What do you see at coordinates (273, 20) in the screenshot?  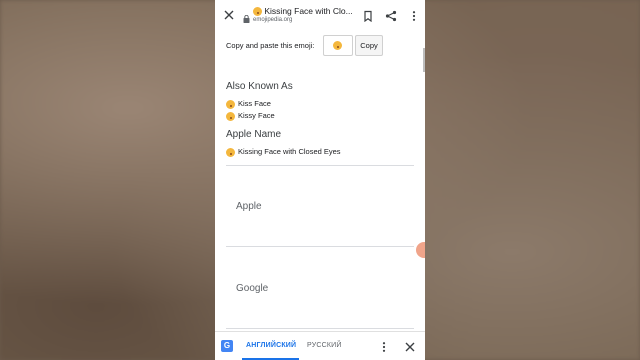 I see `page-url: emojipedia.org` at bounding box center [273, 20].